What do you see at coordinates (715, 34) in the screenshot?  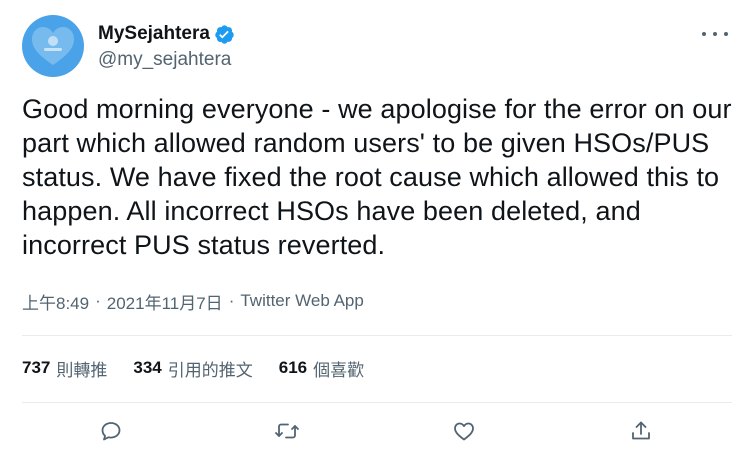 I see `more-options-icon` at bounding box center [715, 34].